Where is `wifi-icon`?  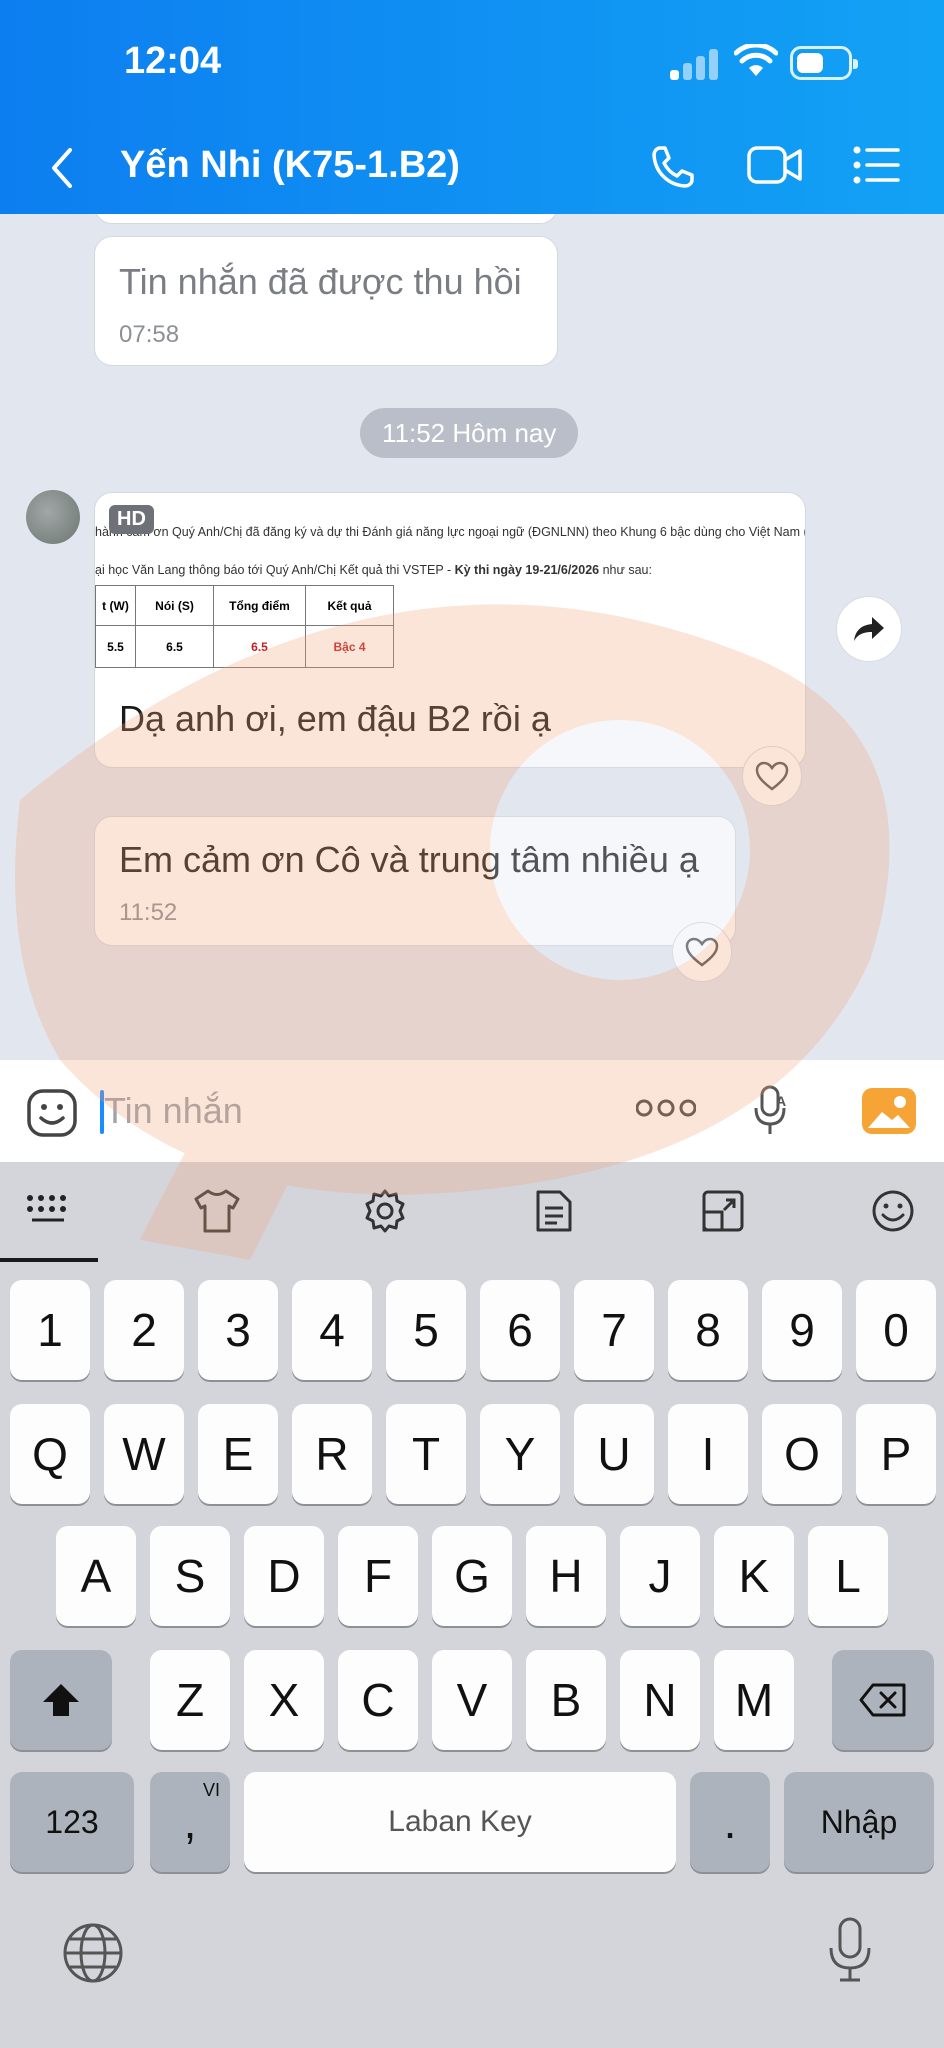 wifi-icon is located at coordinates (756, 60).